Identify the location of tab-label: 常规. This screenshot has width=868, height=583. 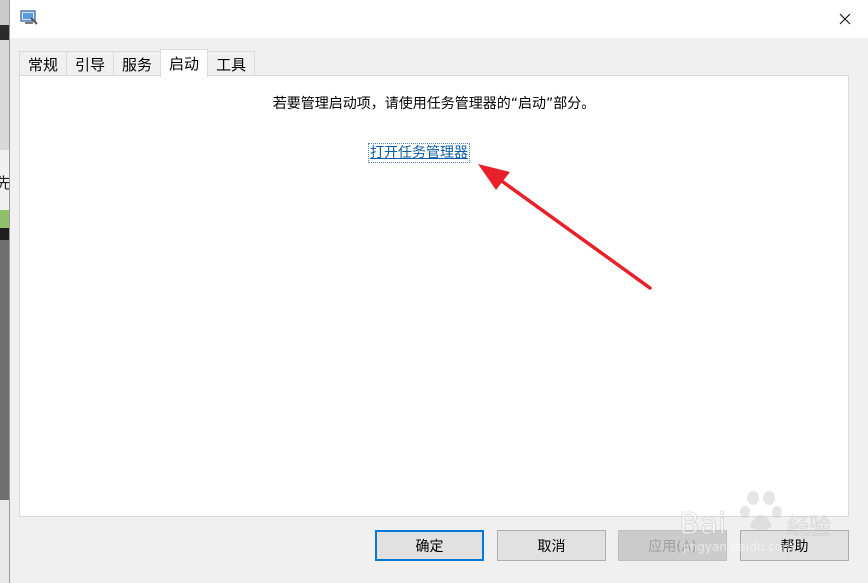
(43, 64).